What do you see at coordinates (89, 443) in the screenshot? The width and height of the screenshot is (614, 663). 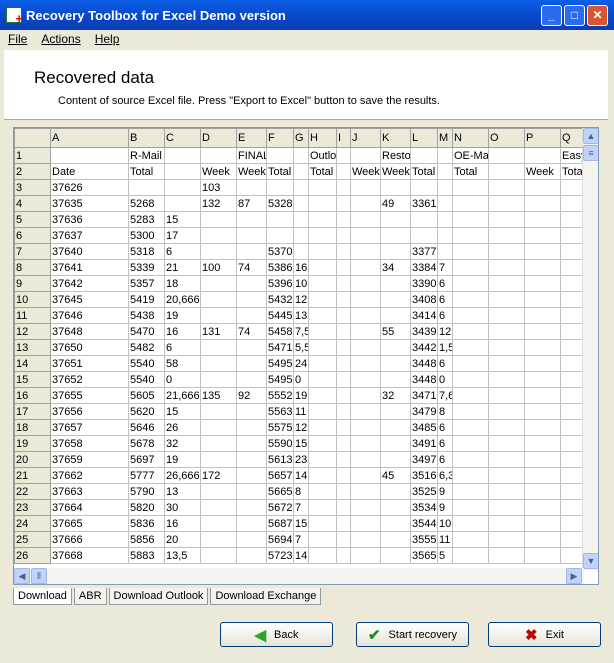 I see `cell: 37658` at bounding box center [89, 443].